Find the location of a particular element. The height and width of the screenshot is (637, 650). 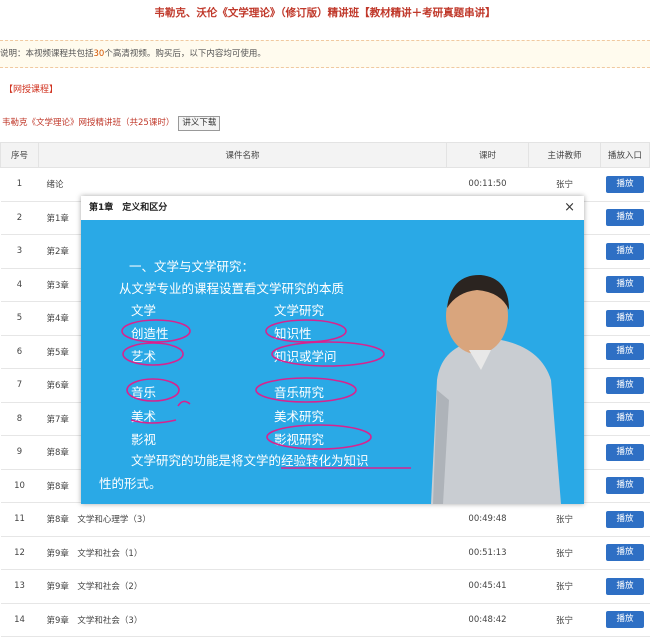

row-index: 10 is located at coordinates (19, 486).